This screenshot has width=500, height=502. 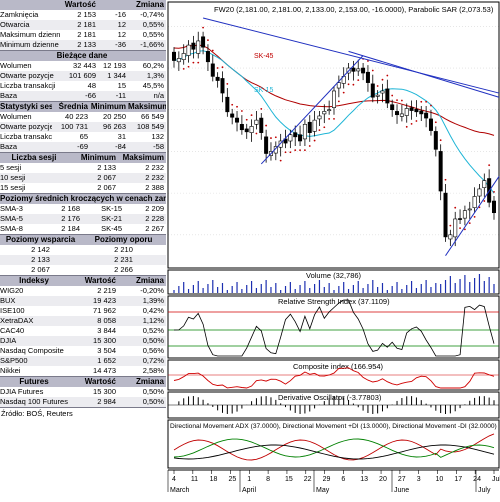 What do you see at coordinates (26, 127) in the screenshot?
I see `table-cell: Otwarte pozycje` at bounding box center [26, 127].